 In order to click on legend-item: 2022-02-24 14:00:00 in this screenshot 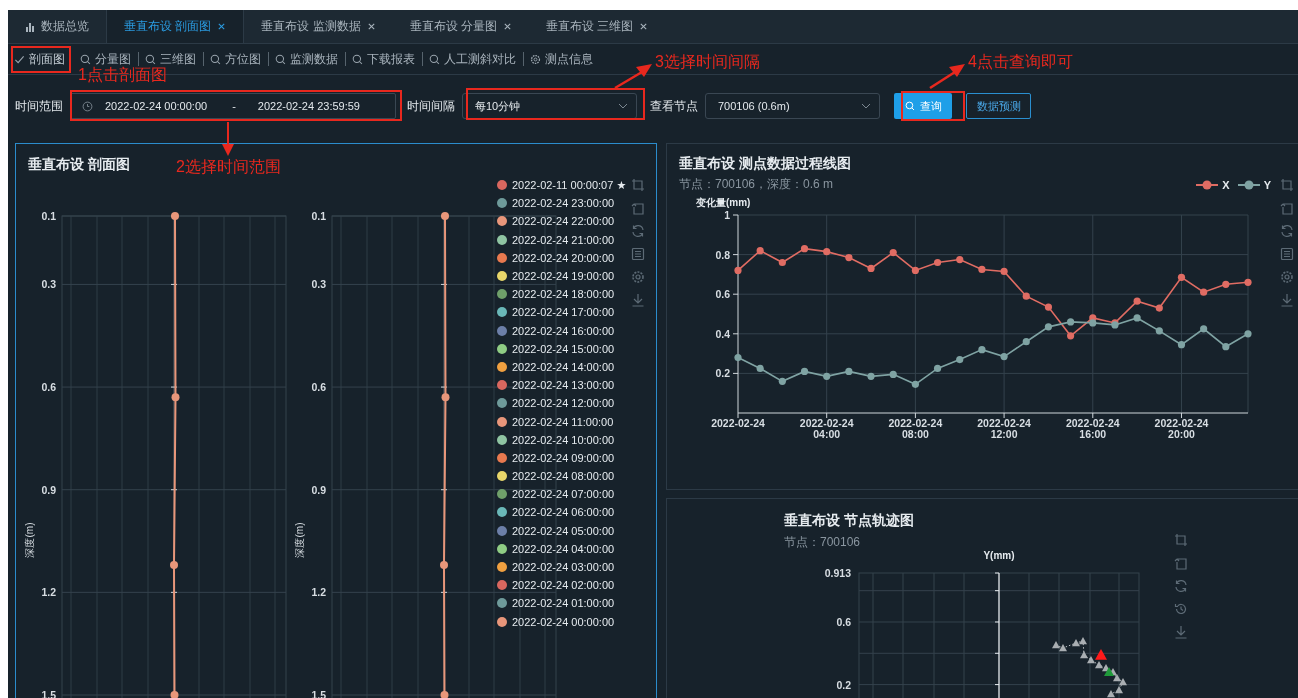, I will do `click(562, 367)`.